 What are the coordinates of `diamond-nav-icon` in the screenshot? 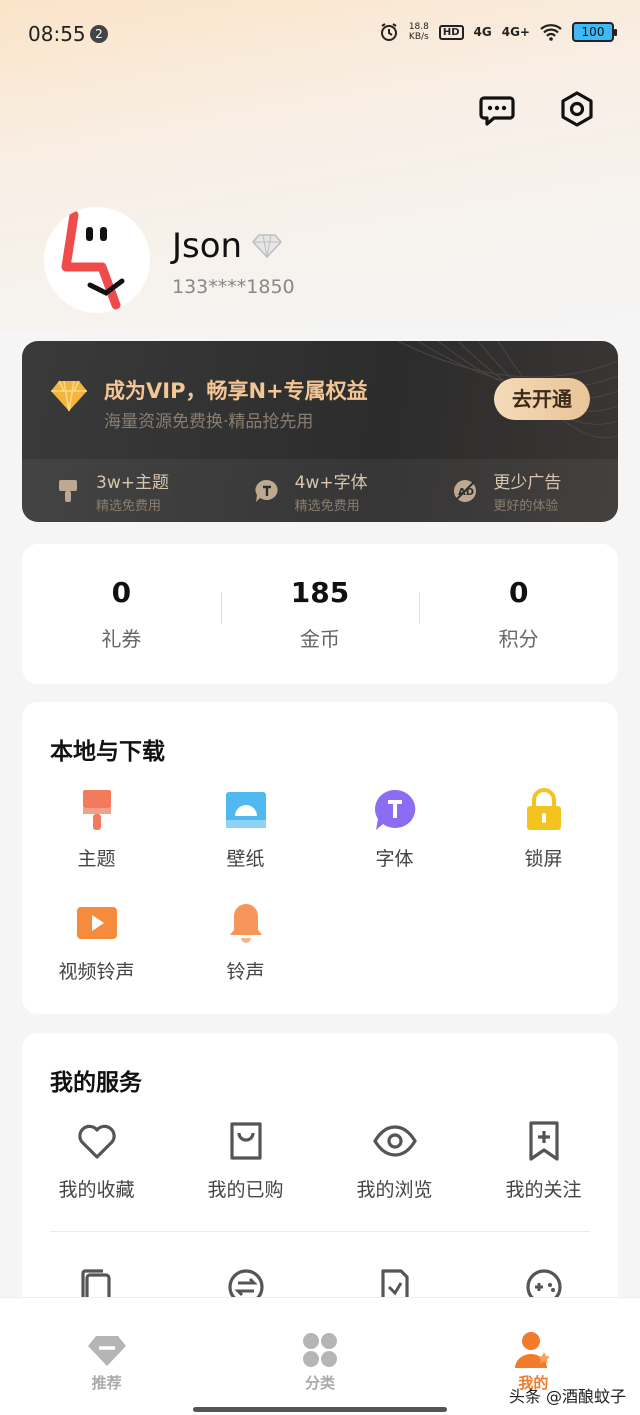 It's located at (106, 1351).